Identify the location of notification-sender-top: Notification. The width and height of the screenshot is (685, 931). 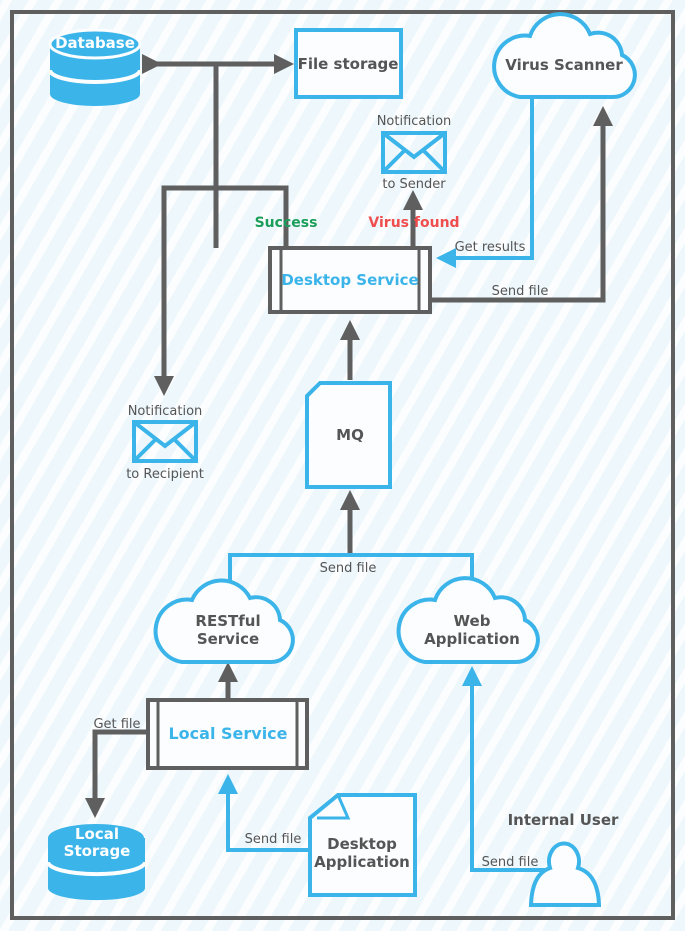
(414, 121).